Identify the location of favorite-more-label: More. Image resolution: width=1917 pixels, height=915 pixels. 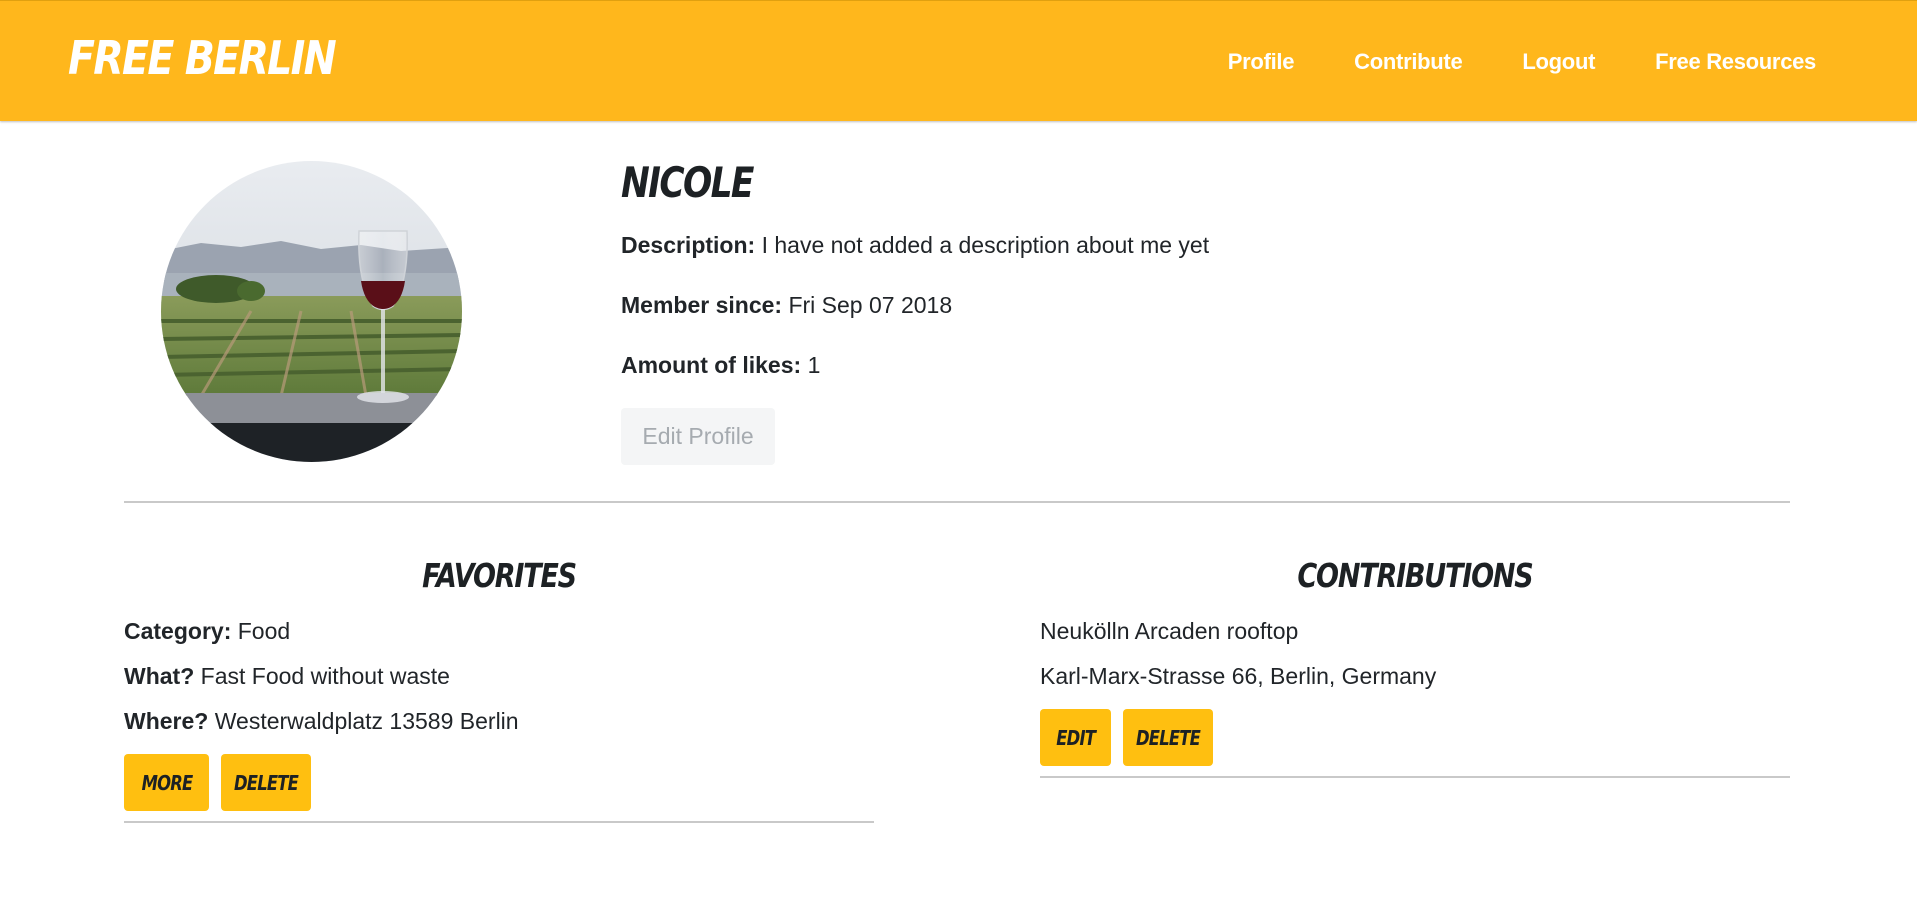
(167, 782).